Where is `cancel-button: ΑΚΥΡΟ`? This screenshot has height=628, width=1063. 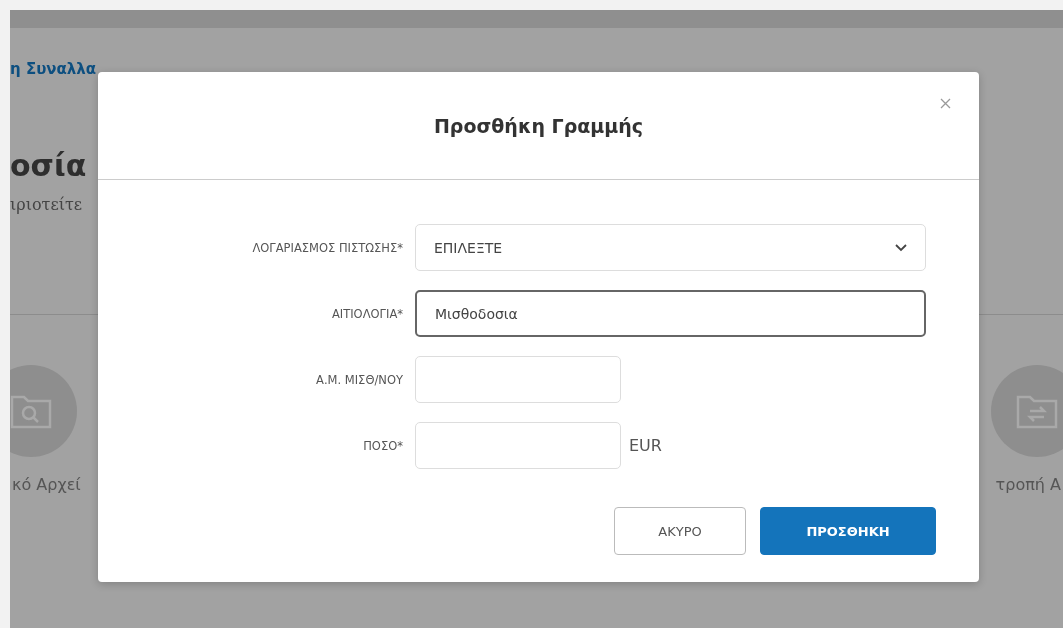
cancel-button: ΑΚΥΡΟ is located at coordinates (680, 531).